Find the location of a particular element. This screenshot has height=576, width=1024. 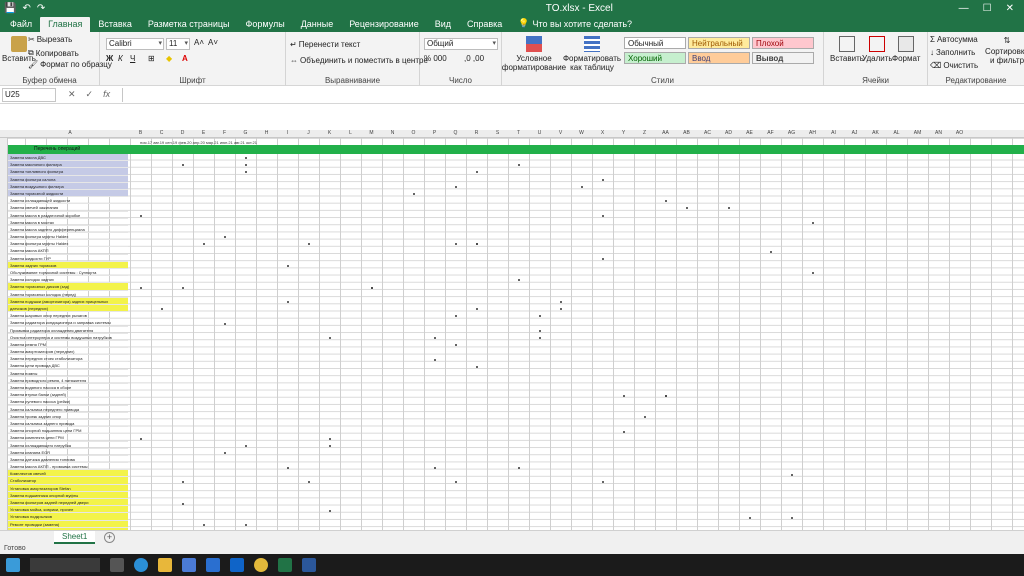

insert-cells-button: Вставить is located at coordinates (847, 49).